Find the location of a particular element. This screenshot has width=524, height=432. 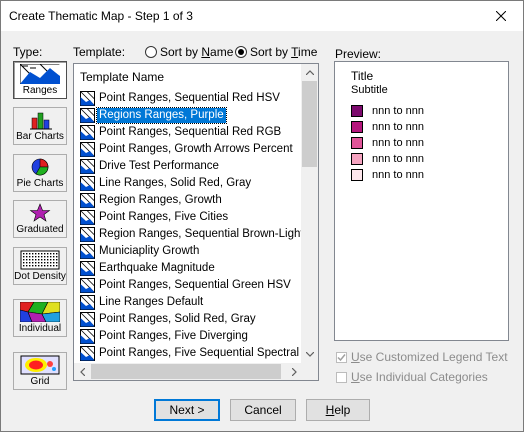

type-button-individual: Individual is located at coordinates (40, 318).